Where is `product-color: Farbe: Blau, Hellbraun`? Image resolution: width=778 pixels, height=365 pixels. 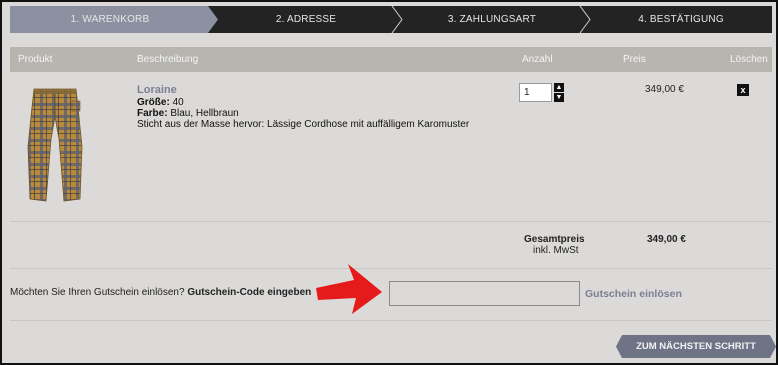
product-color: Farbe: Blau, Hellbraun is located at coordinates (188, 113).